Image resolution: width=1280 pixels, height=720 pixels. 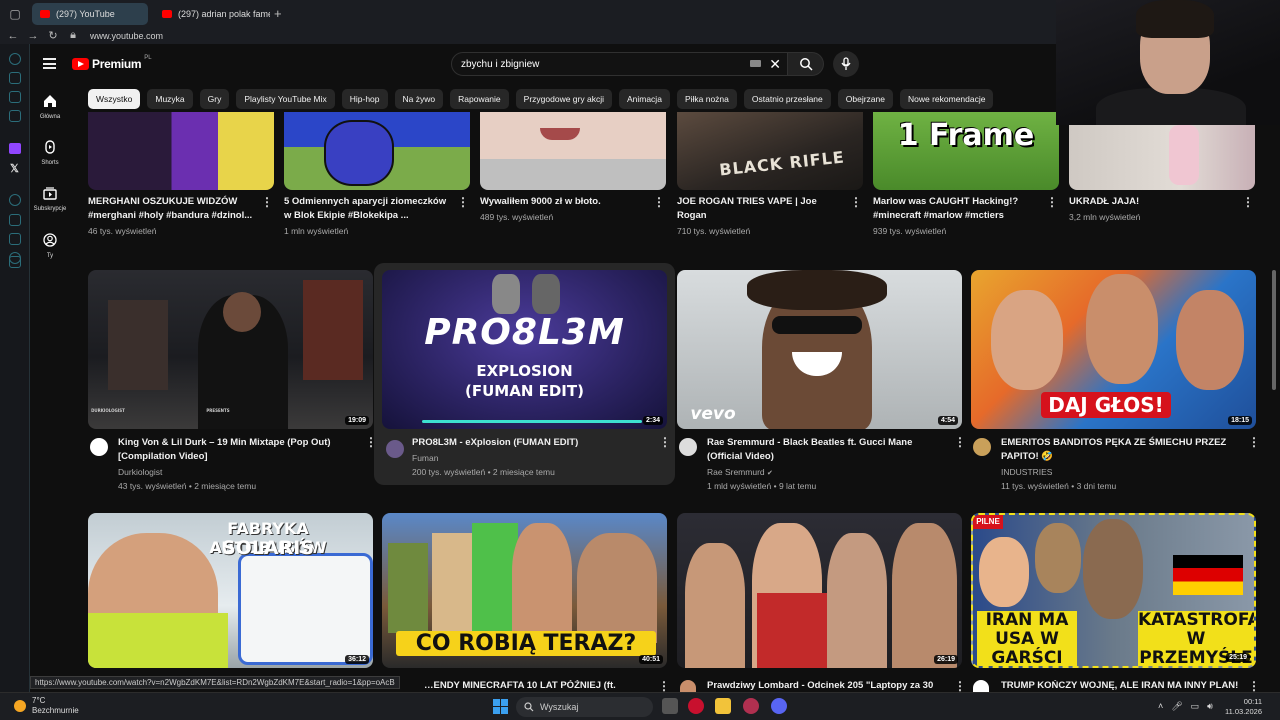 What do you see at coordinates (524, 349) in the screenshot?
I see `video-thumbnail: PRO8L3M EXPLOSION (FUMAN EDIT) 2:34` at bounding box center [524, 349].